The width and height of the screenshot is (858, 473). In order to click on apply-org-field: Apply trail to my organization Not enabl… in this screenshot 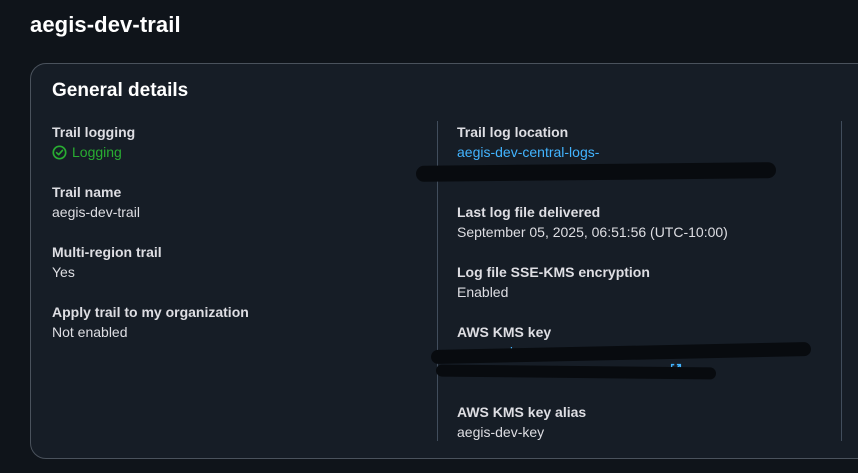, I will do `click(150, 322)`.